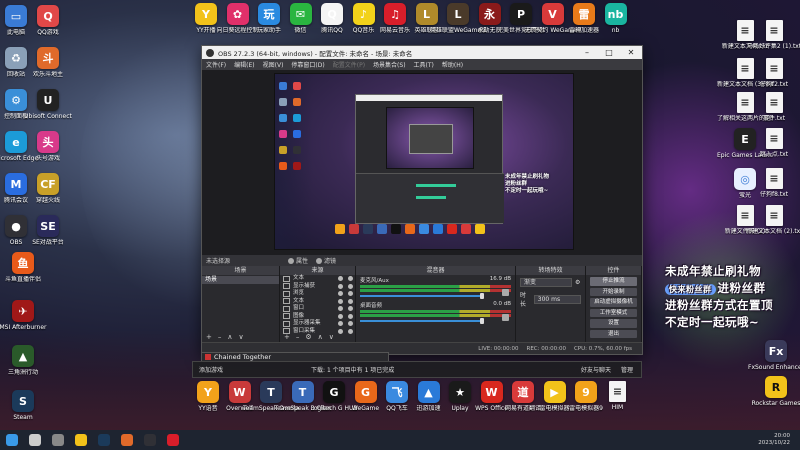 This screenshot has height=450, width=800. Describe the element at coordinates (596, 369) in the screenshot. I see `friends-chat-button: 好友与聊天` at that location.